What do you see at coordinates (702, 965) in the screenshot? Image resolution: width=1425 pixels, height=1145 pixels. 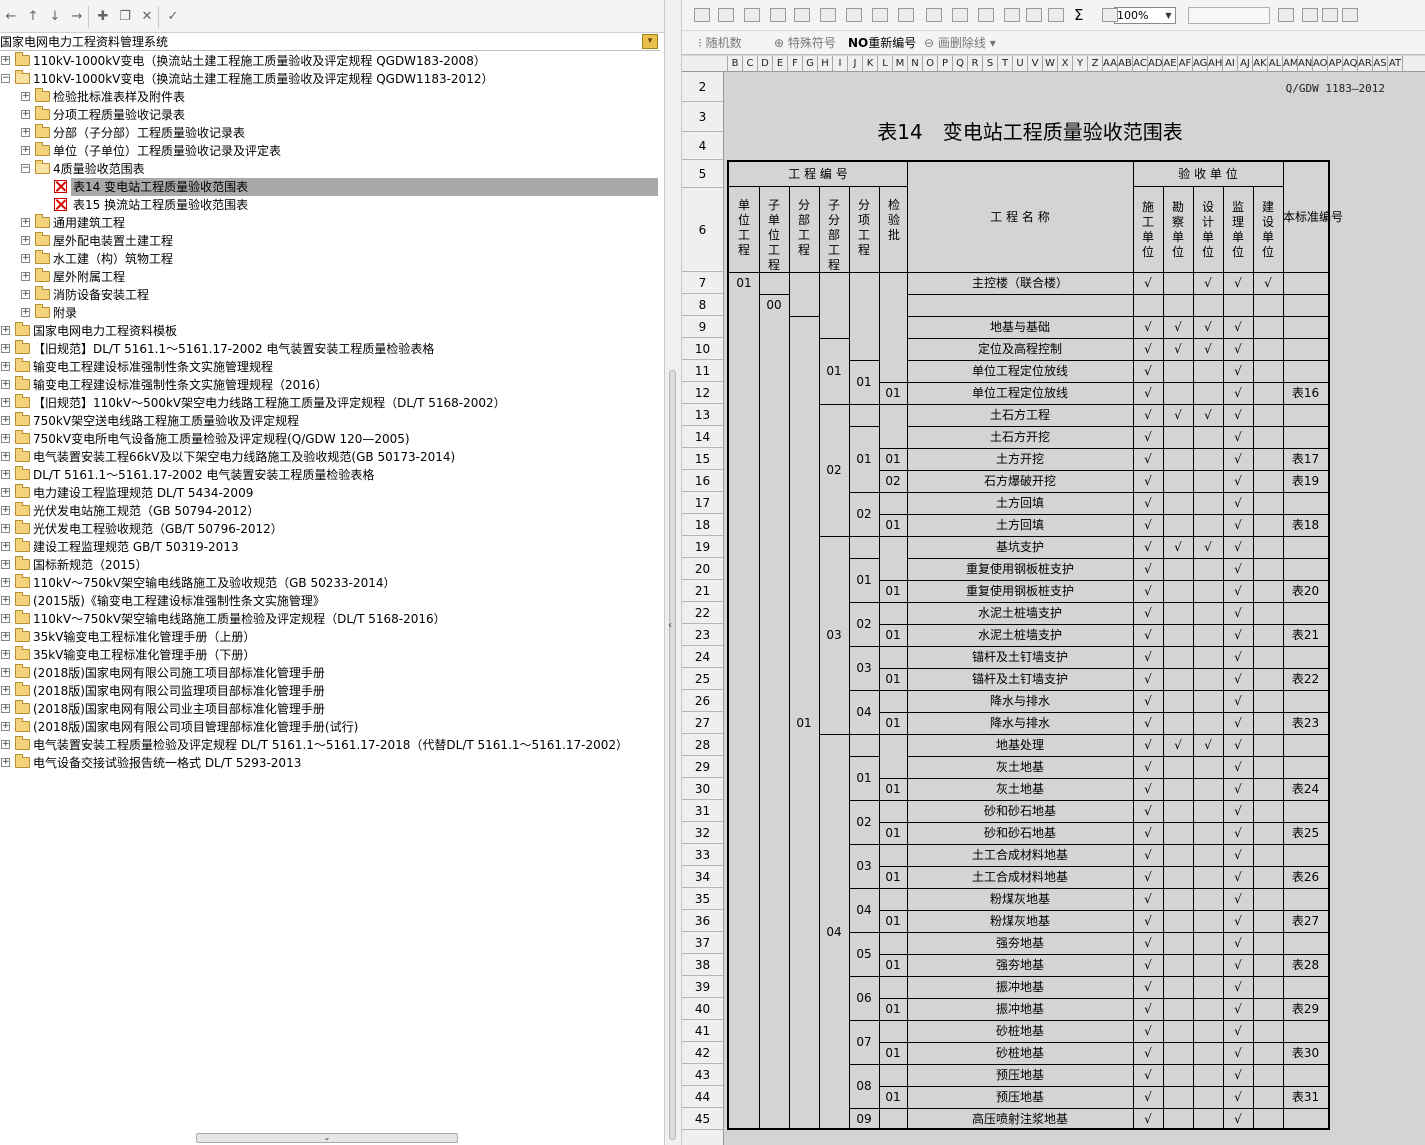 I see `row-header: 38` at bounding box center [702, 965].